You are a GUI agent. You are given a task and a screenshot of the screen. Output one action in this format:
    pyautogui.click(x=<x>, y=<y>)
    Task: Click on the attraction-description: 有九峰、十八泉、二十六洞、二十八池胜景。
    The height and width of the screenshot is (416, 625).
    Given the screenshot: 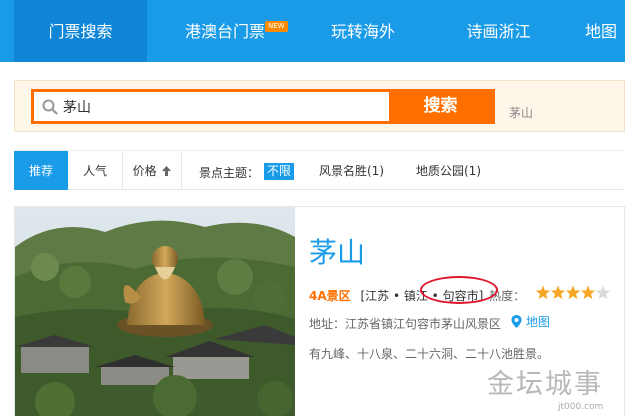 What is the action you would take?
    pyautogui.click(x=429, y=354)
    